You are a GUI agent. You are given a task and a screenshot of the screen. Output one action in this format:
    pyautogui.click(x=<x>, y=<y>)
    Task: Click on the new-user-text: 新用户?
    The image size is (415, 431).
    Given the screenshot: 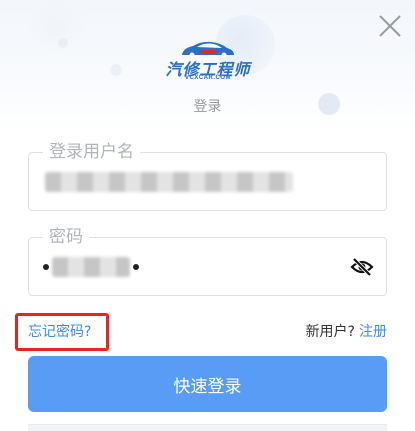 What is the action you would take?
    pyautogui.click(x=330, y=332)
    